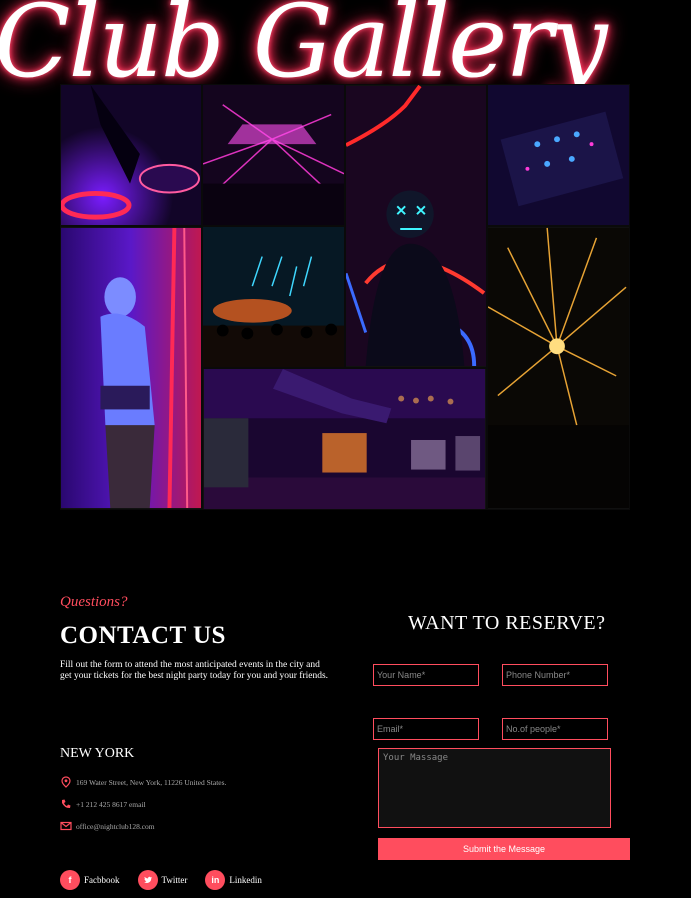 Image resolution: width=691 pixels, height=898 pixels. What do you see at coordinates (426, 729) in the screenshot?
I see `email-field` at bounding box center [426, 729].